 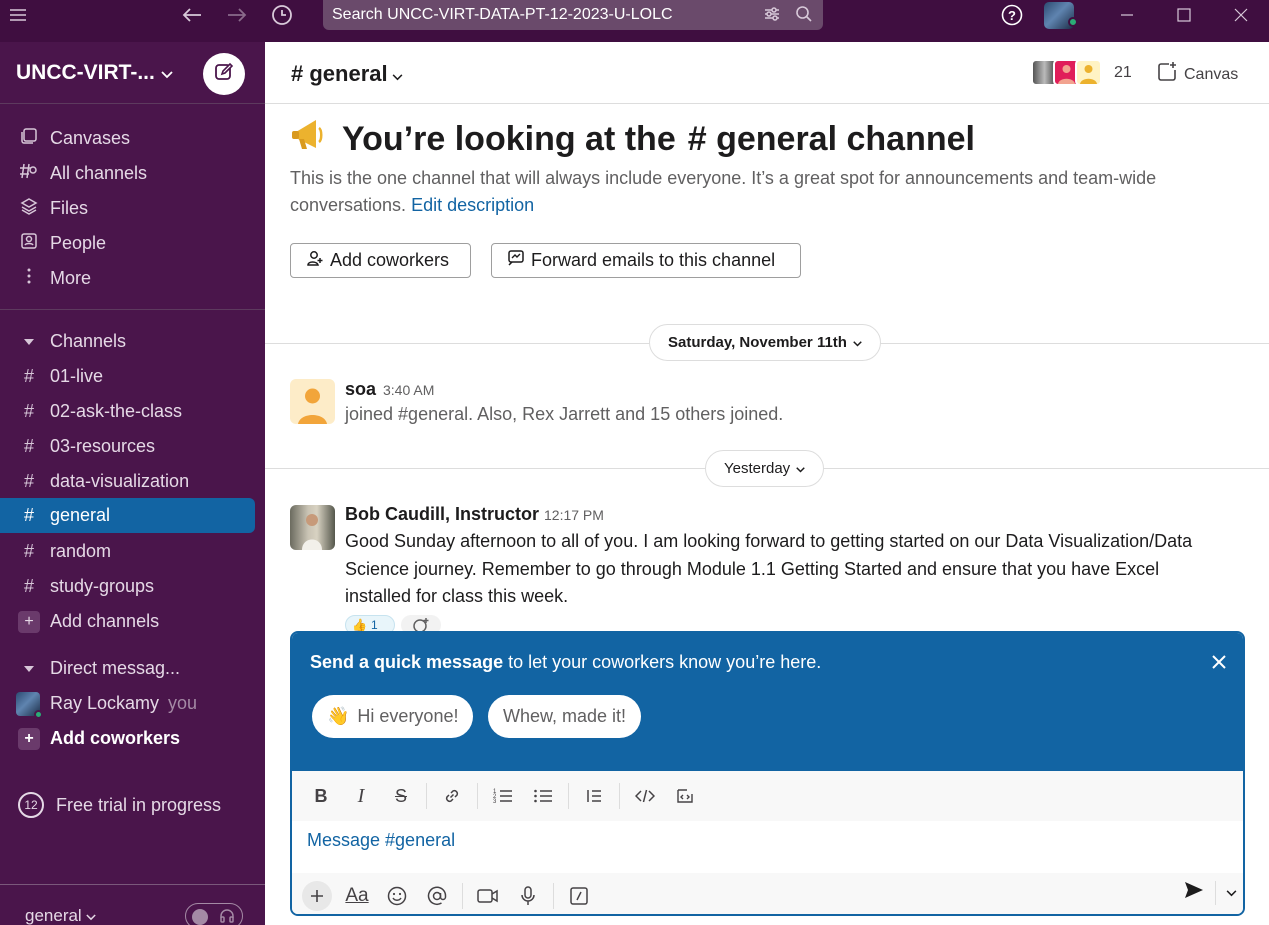 What do you see at coordinates (757, 342) in the screenshot?
I see `date-label: Saturday, November 11th` at bounding box center [757, 342].